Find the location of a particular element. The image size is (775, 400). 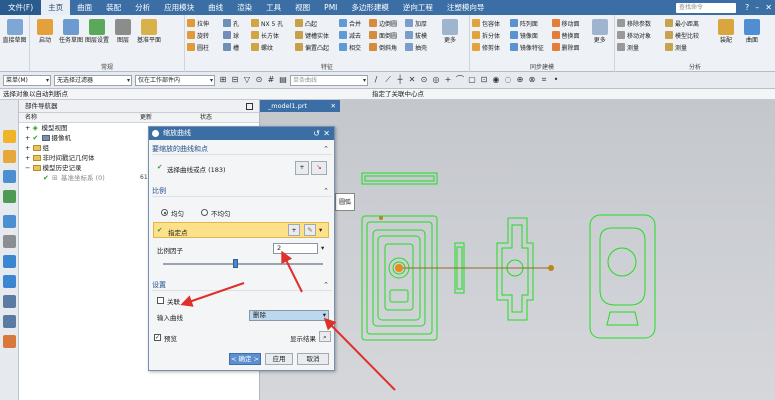

input-curve-value: 删除 is located at coordinates (259, 315).